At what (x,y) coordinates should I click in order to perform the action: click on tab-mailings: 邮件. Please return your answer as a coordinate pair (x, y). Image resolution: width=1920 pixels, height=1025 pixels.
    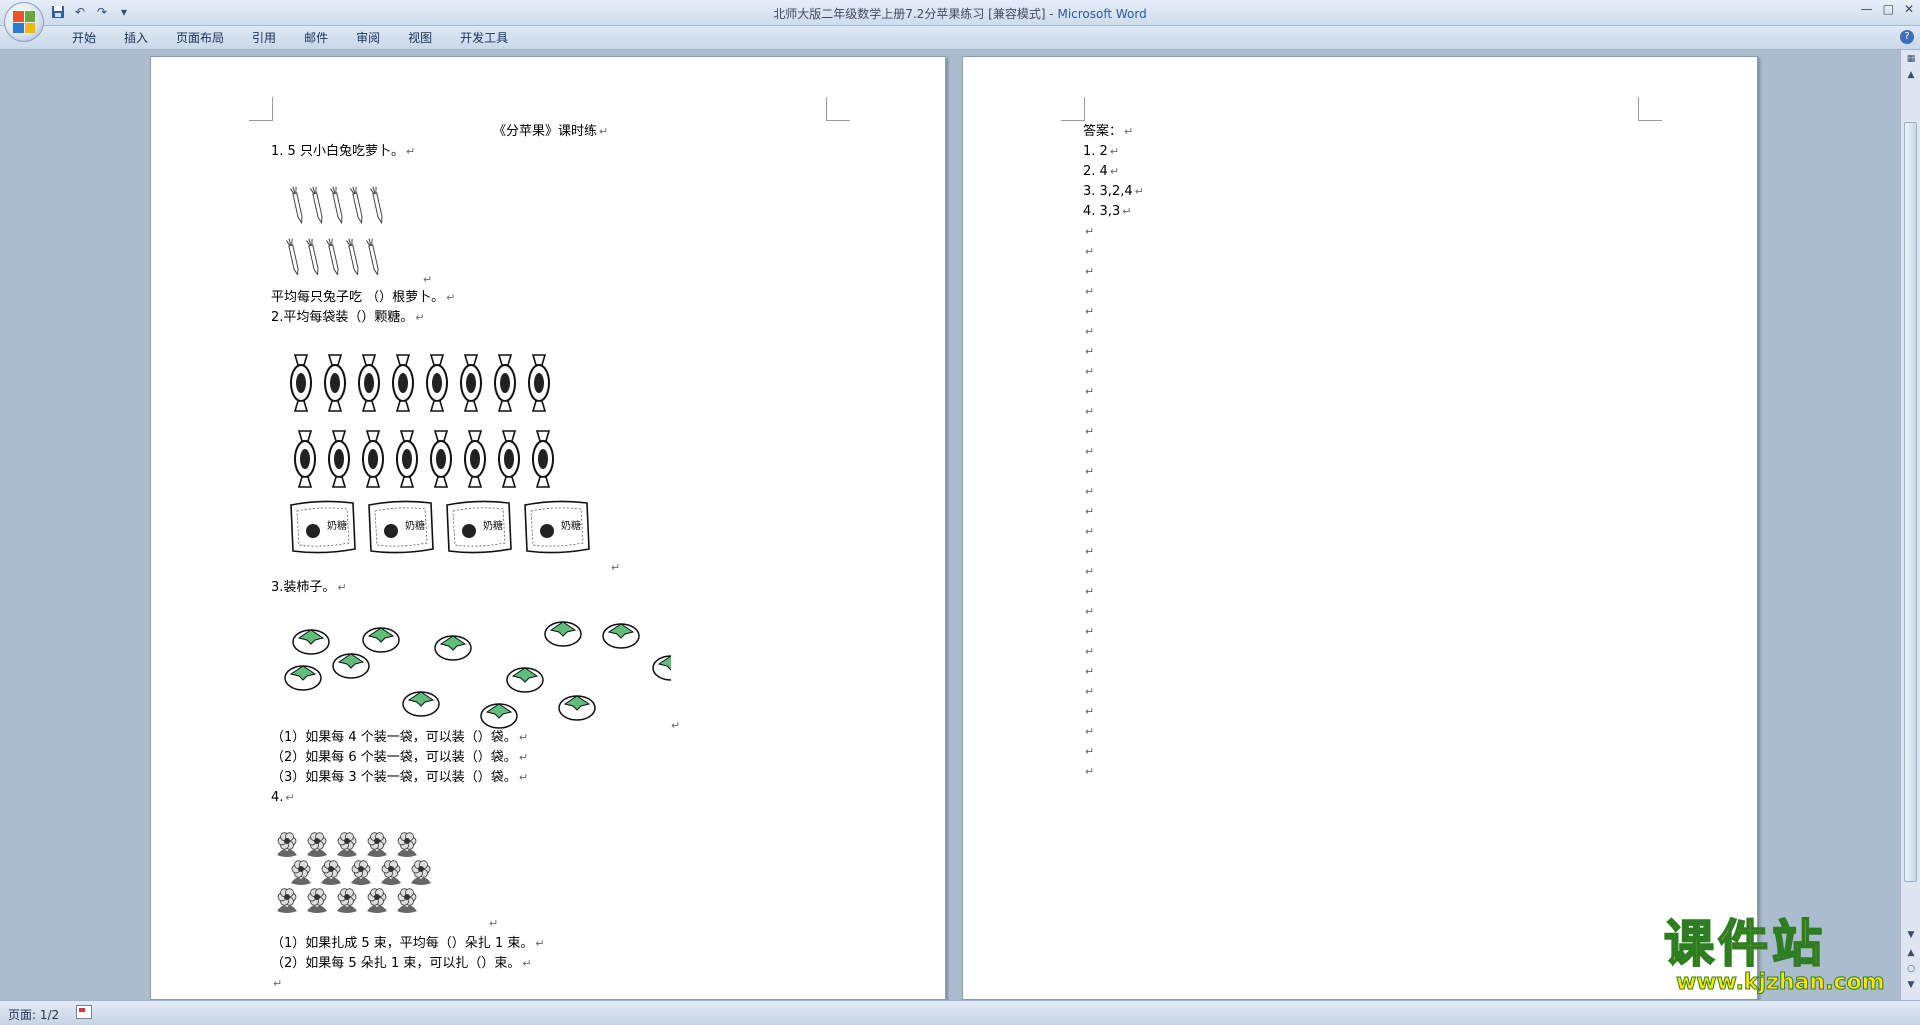
    Looking at the image, I should click on (316, 38).